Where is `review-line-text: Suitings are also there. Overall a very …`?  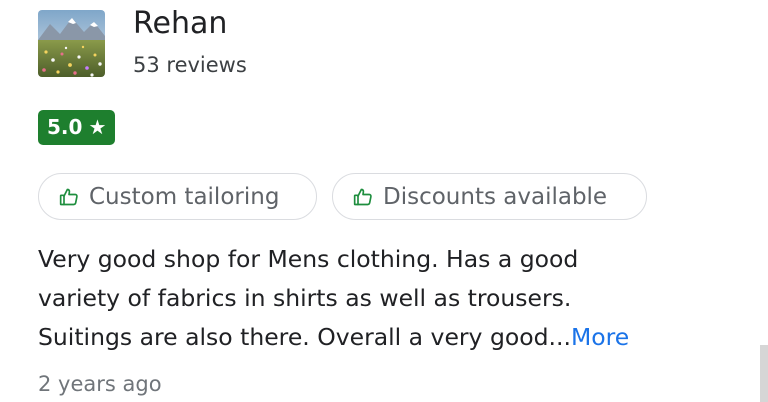 review-line-text: Suitings are also there. Overall a very … is located at coordinates (304, 337).